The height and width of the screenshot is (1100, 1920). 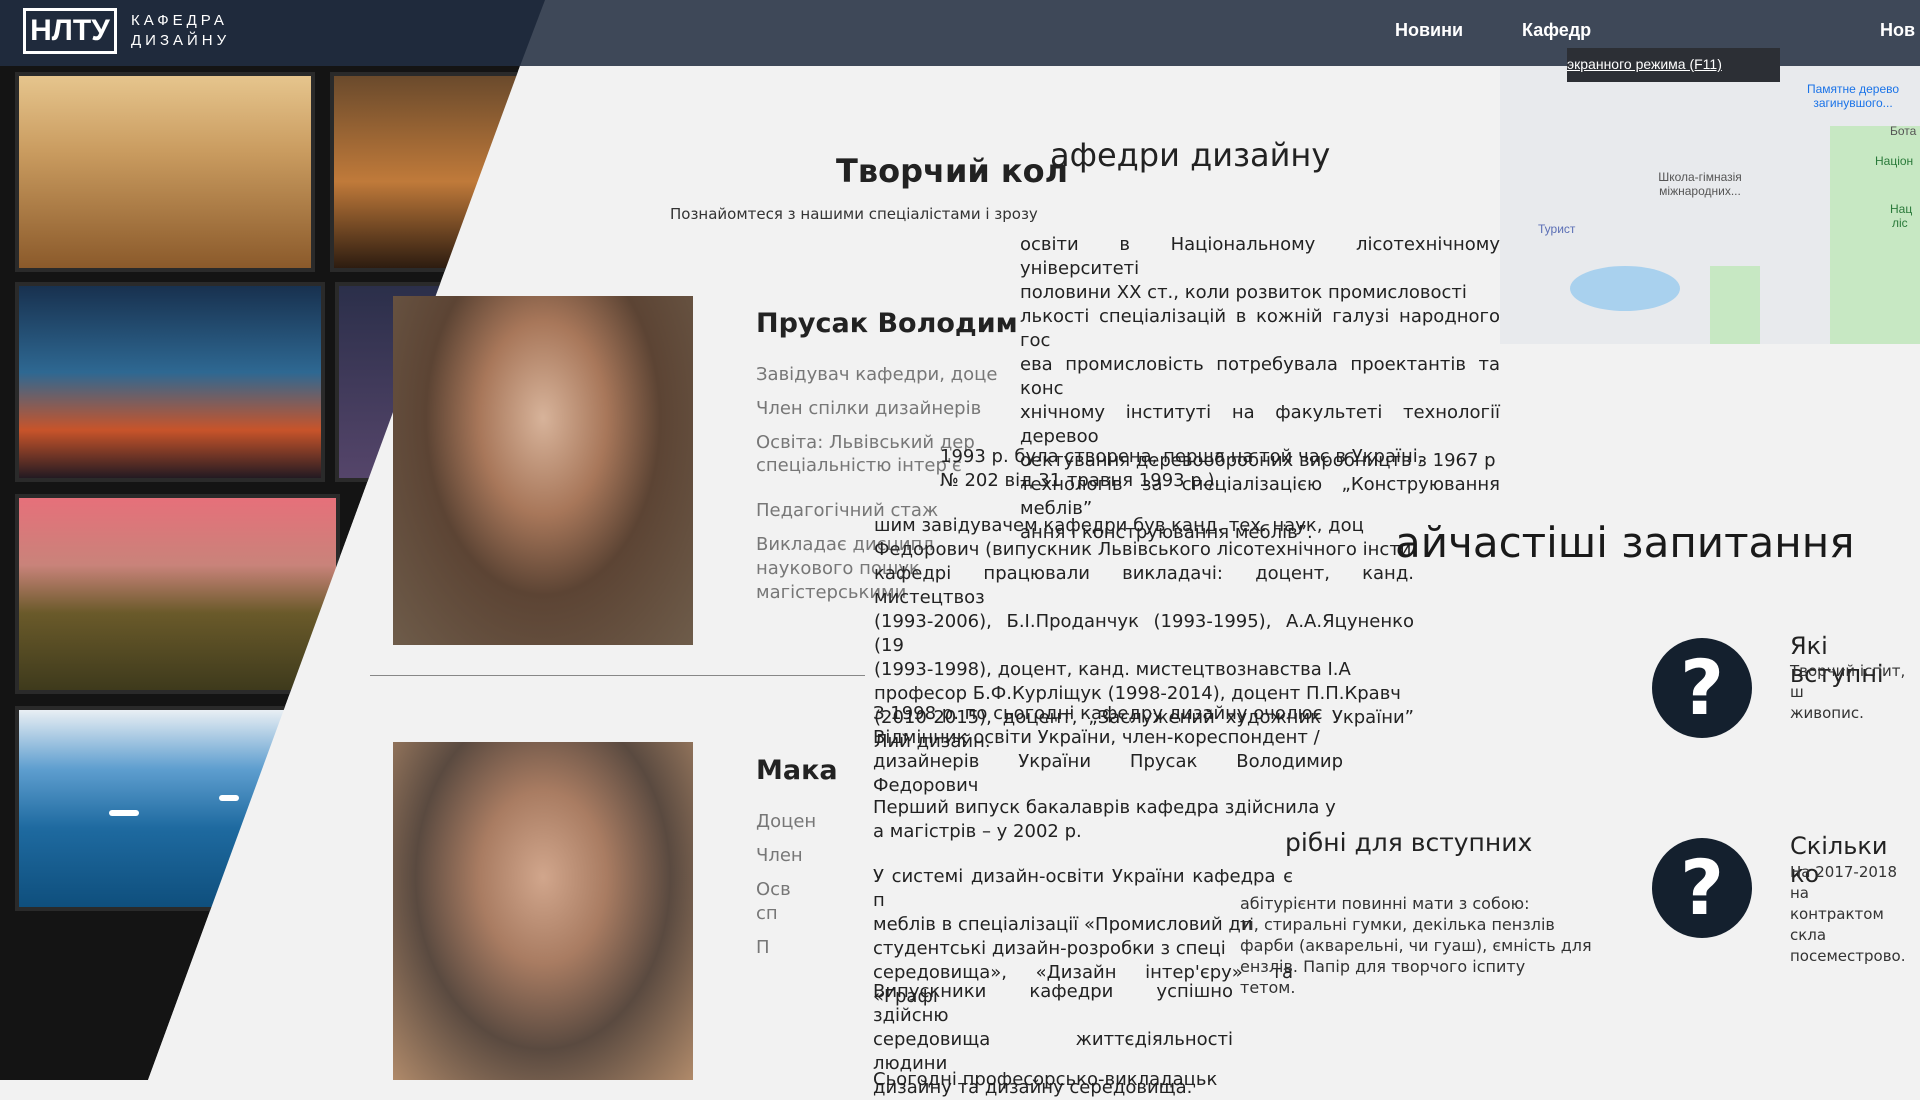 What do you see at coordinates (1894, 161) in the screenshot?
I see `map-label: Націон` at bounding box center [1894, 161].